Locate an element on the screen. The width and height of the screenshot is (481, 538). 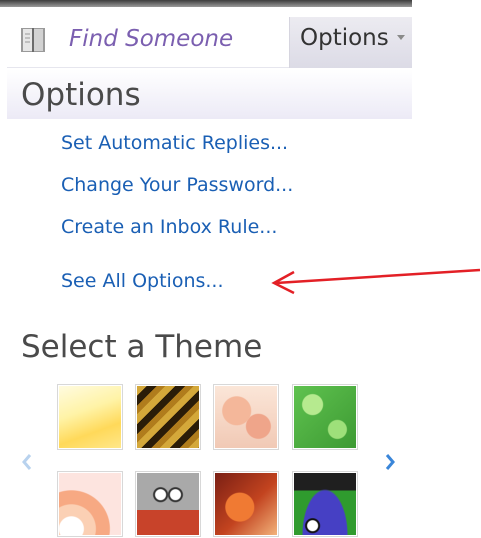
monster-theme-thumbnail-icon is located at coordinates (325, 504).